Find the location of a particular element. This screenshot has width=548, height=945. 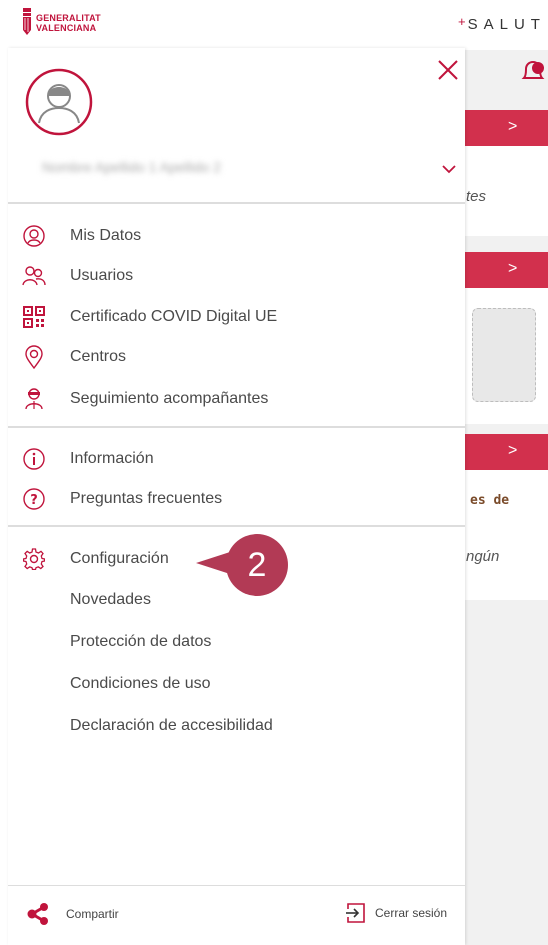

share-label: Compartir is located at coordinates (92, 914).